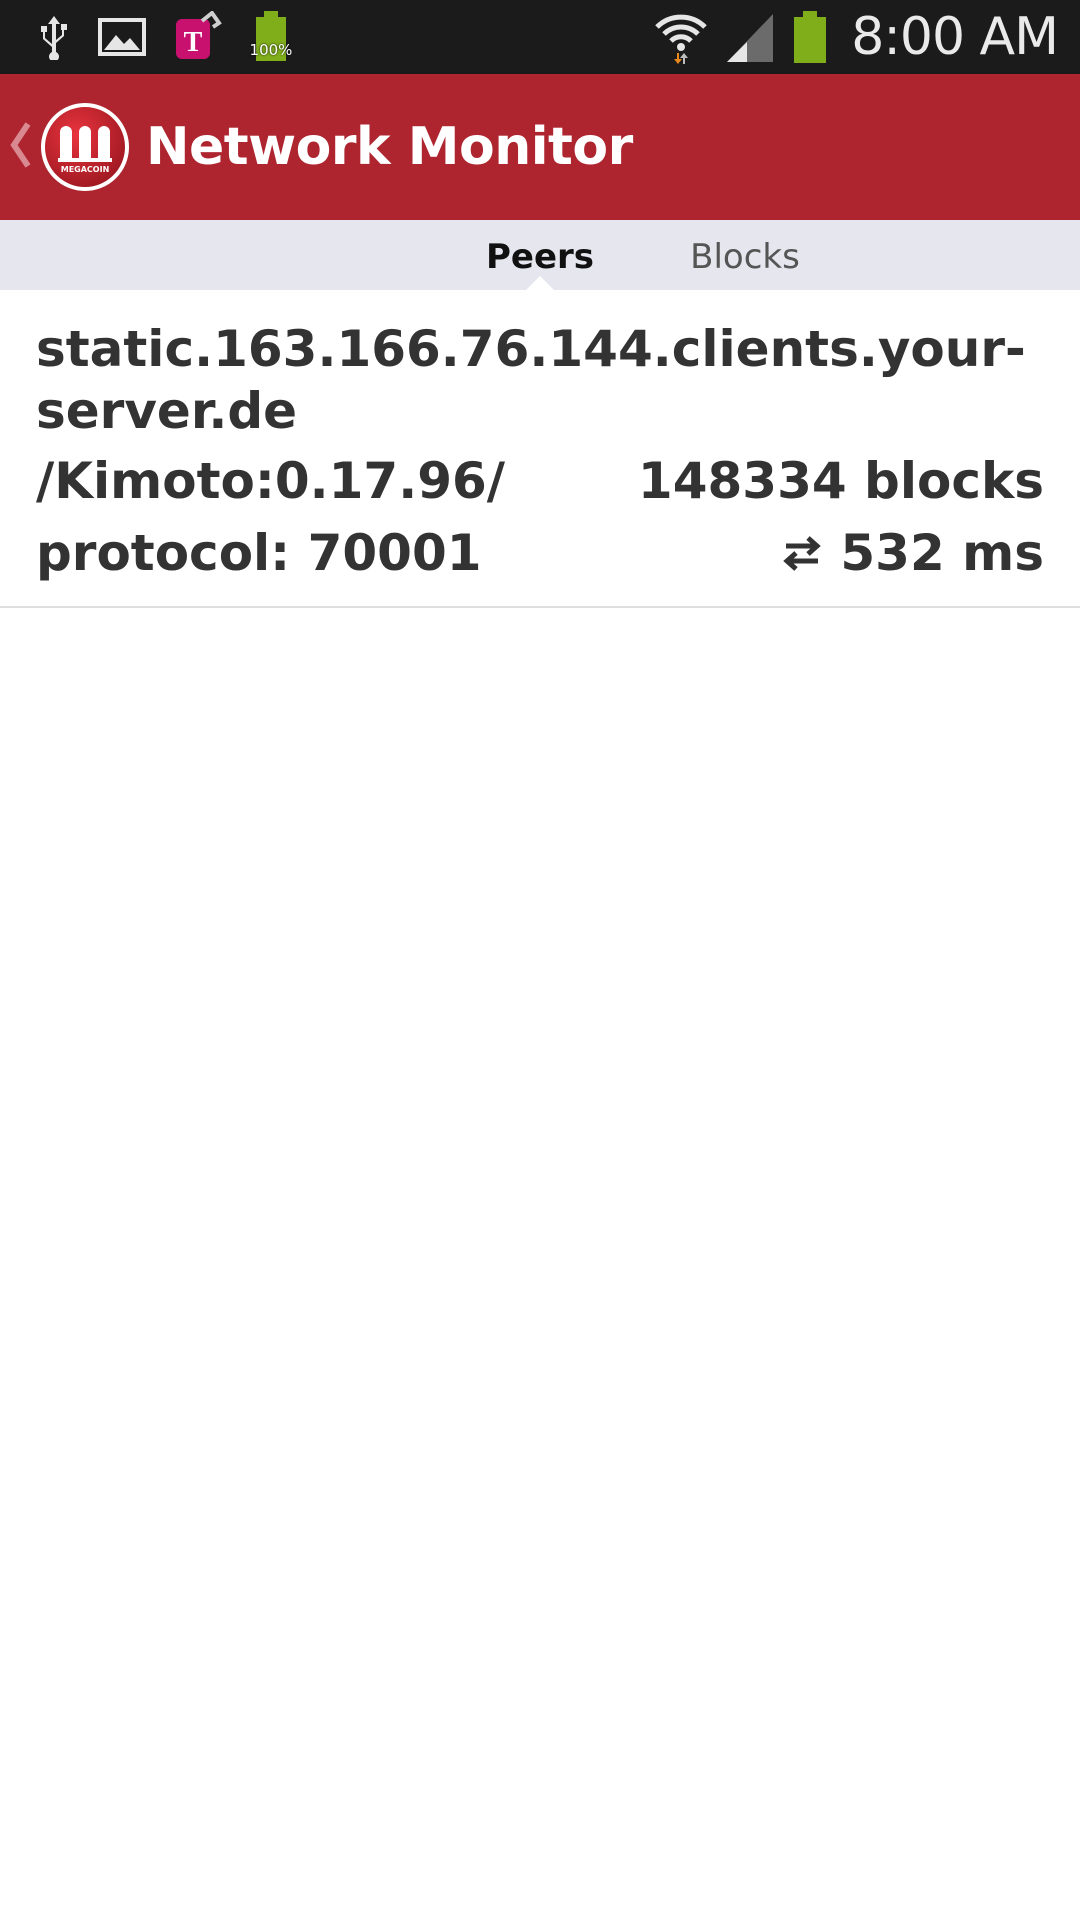  Describe the element at coordinates (389, 147) in the screenshot. I see `app-title: Network Monitor` at that location.